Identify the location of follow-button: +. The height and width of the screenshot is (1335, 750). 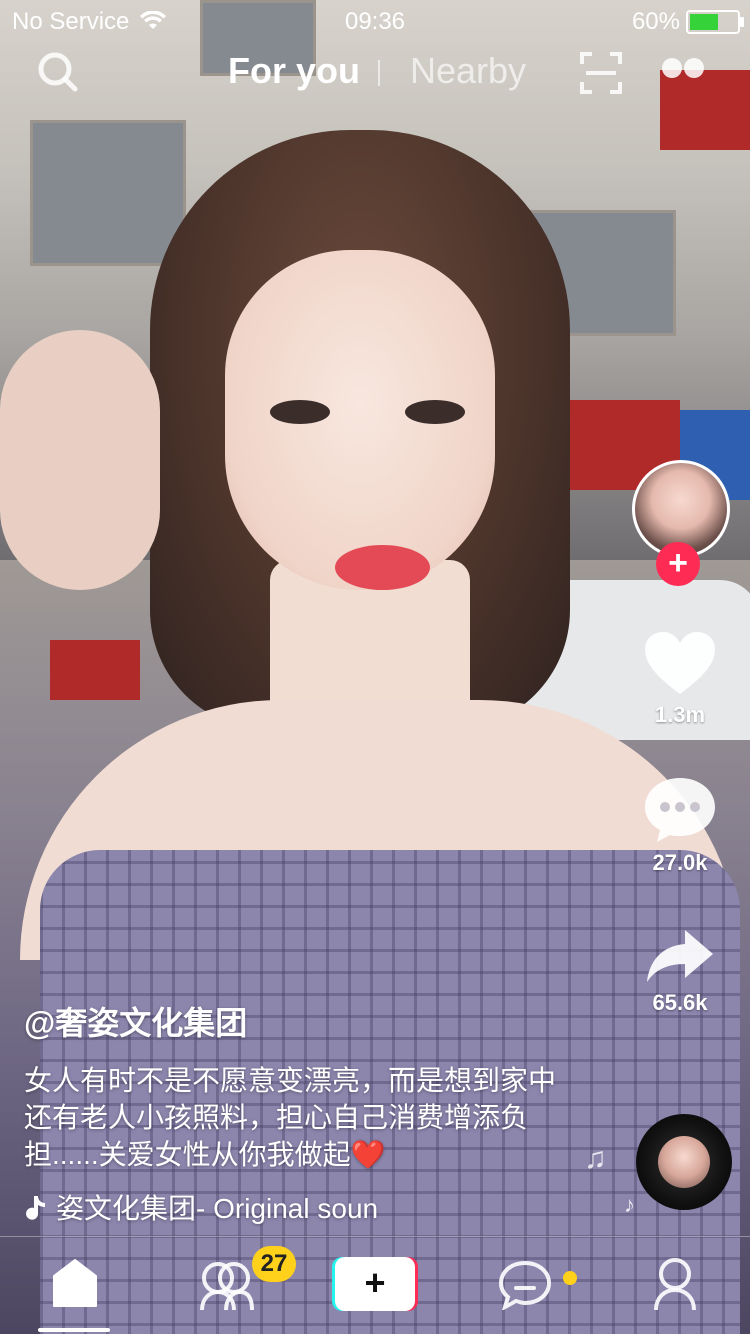
(678, 564).